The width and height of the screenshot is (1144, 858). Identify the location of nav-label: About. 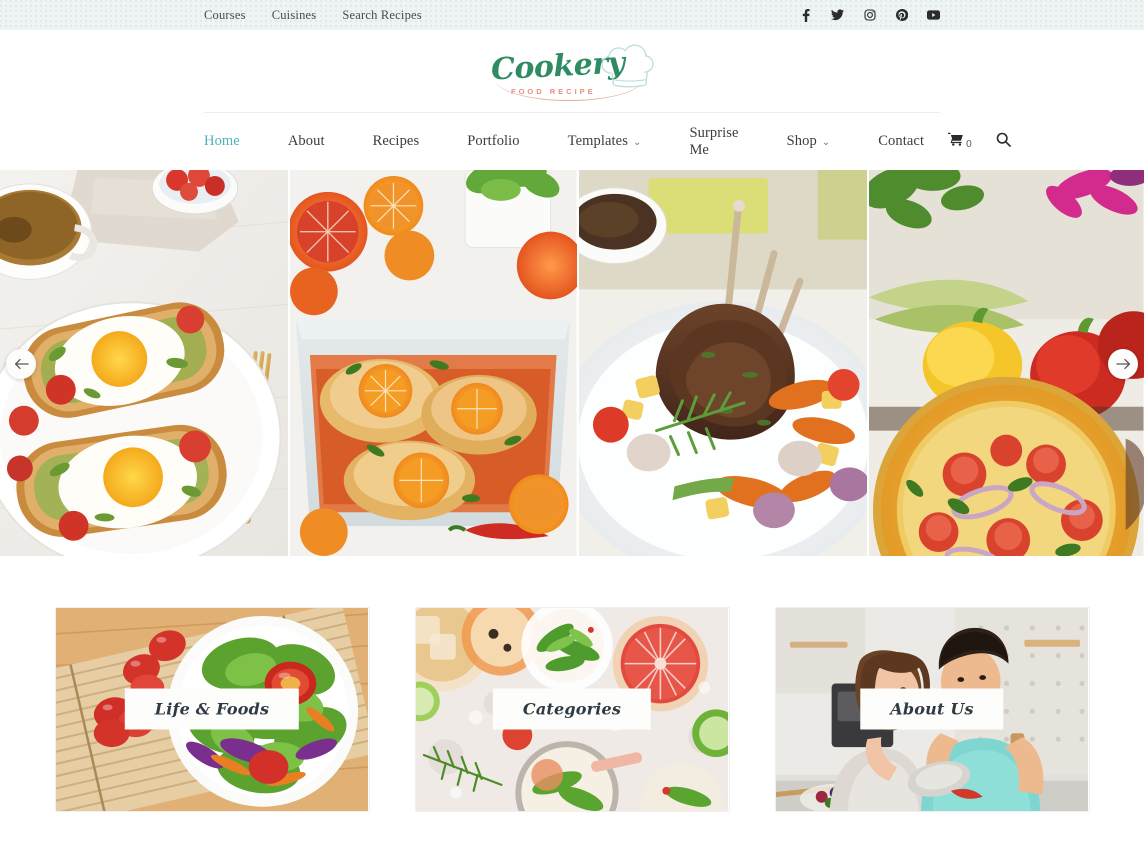
(306, 141).